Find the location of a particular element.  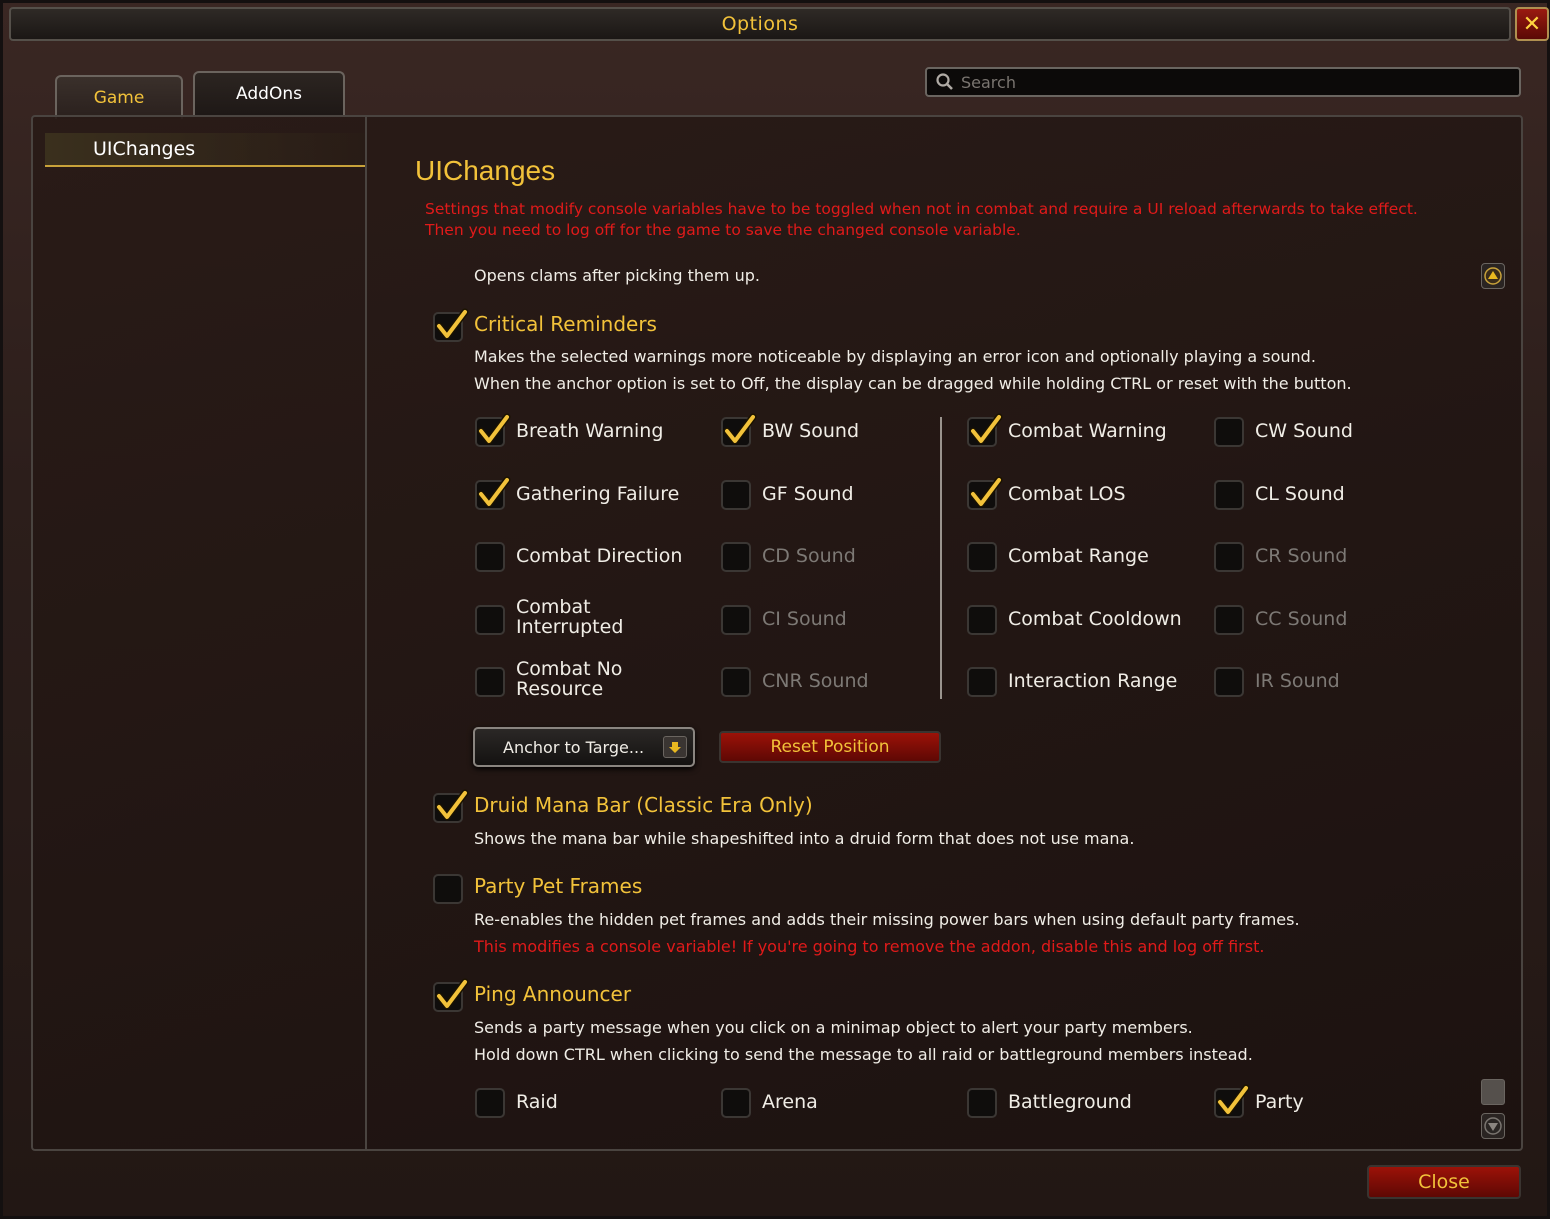

cw-sound-checkbox is located at coordinates (1229, 432).